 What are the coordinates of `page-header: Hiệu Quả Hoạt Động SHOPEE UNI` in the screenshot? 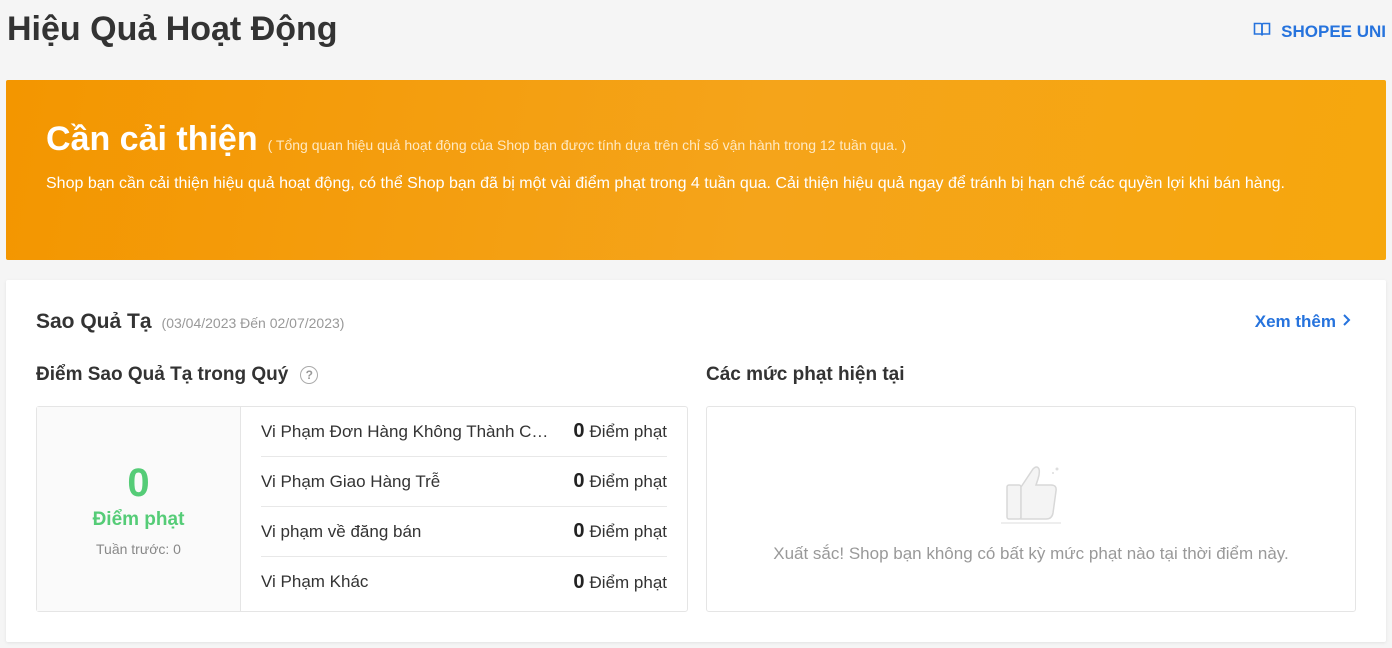 It's located at (696, 32).